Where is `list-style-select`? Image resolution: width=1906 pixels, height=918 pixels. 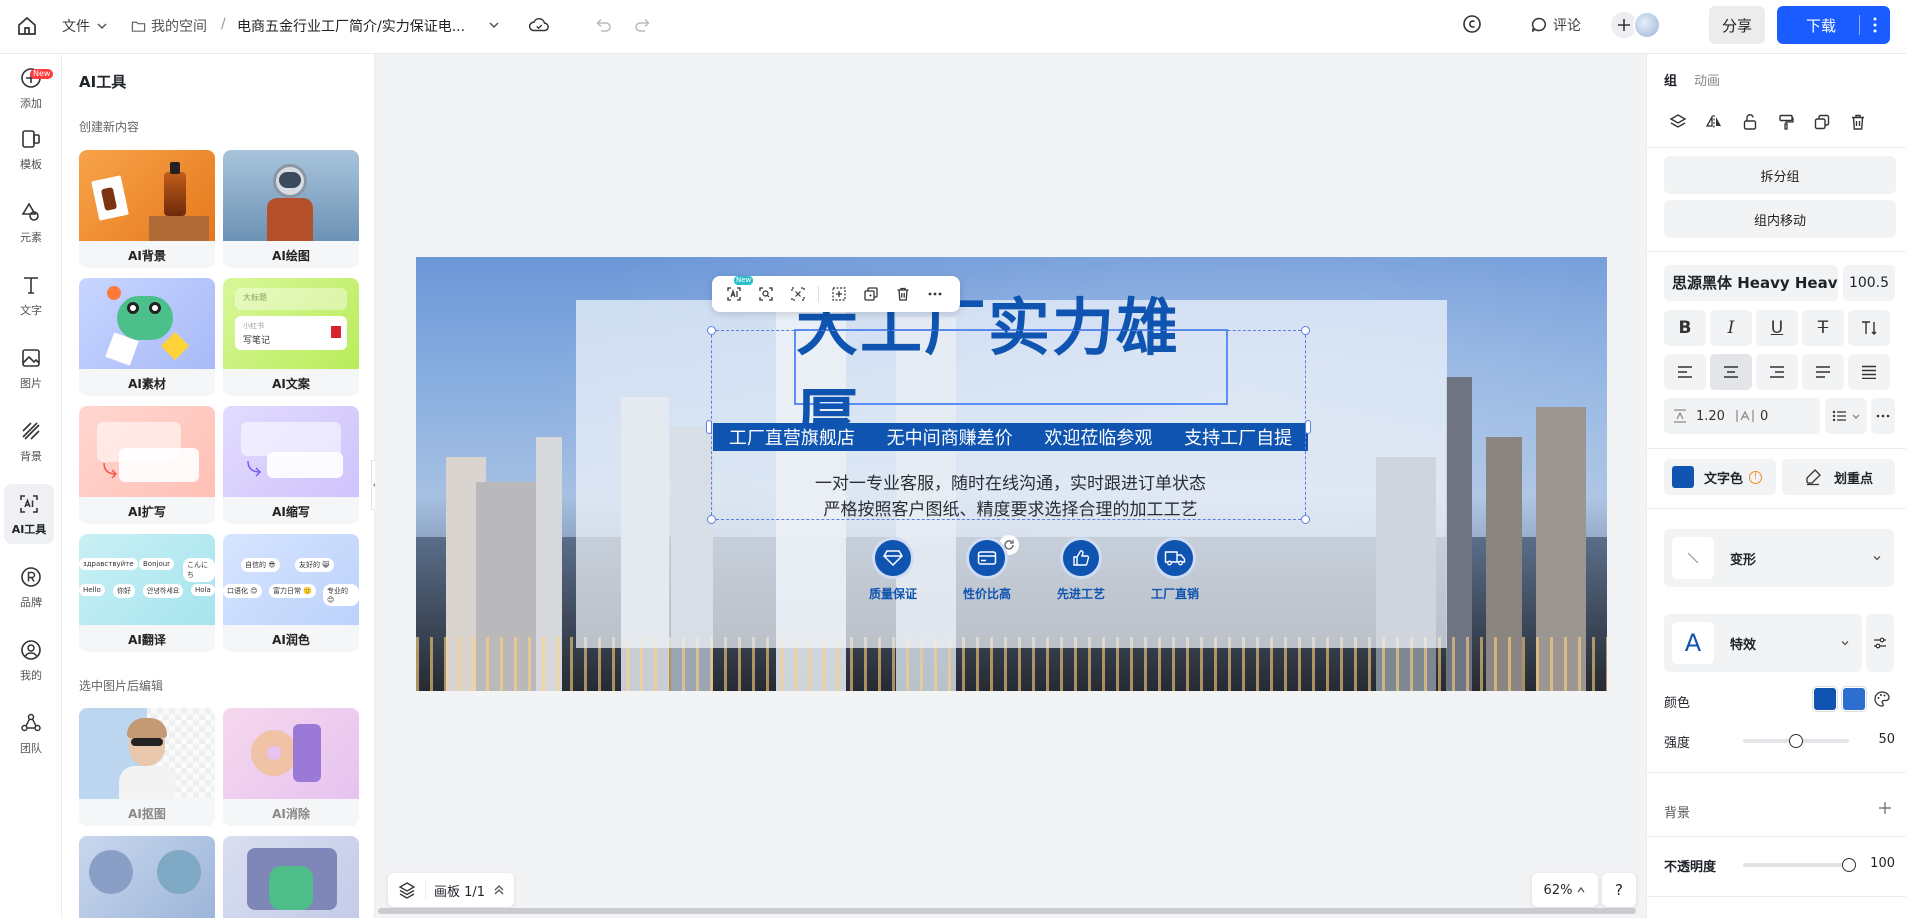 list-style-select is located at coordinates (1846, 416).